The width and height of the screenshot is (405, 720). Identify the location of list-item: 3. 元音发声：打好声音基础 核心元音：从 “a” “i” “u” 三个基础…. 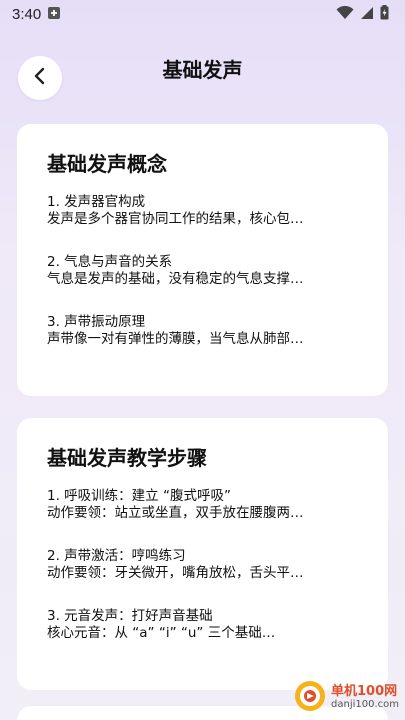
(204, 625).